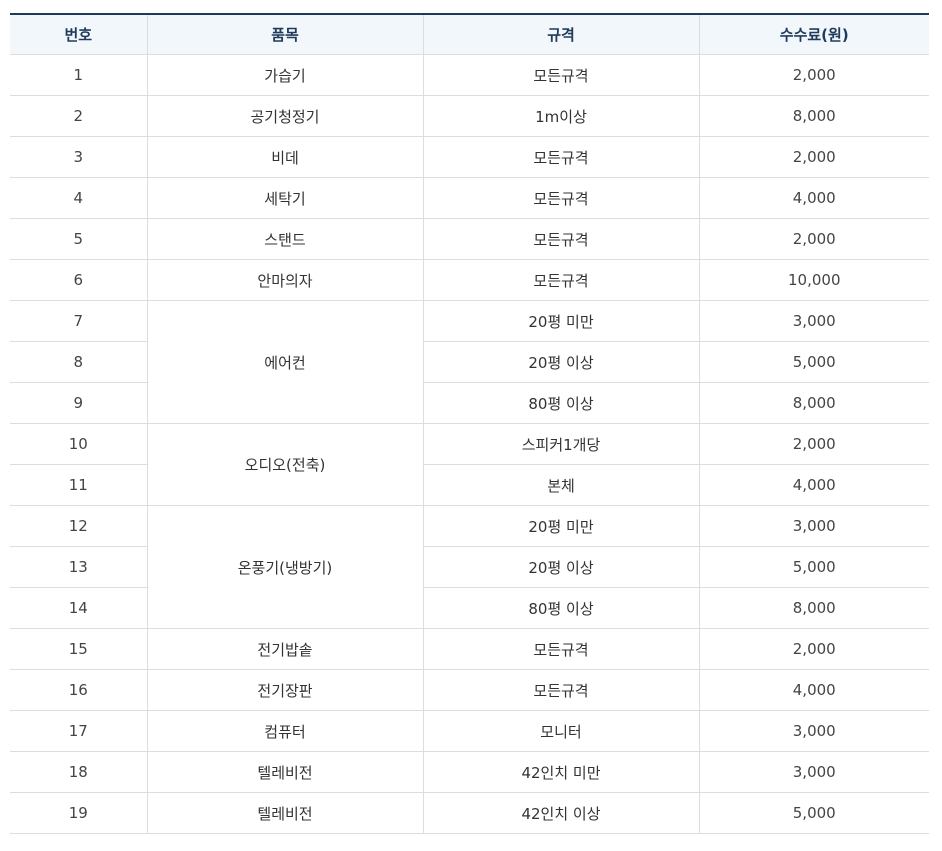 This screenshot has width=942, height=851. What do you see at coordinates (78, 34) in the screenshot?
I see `header-number: 번호` at bounding box center [78, 34].